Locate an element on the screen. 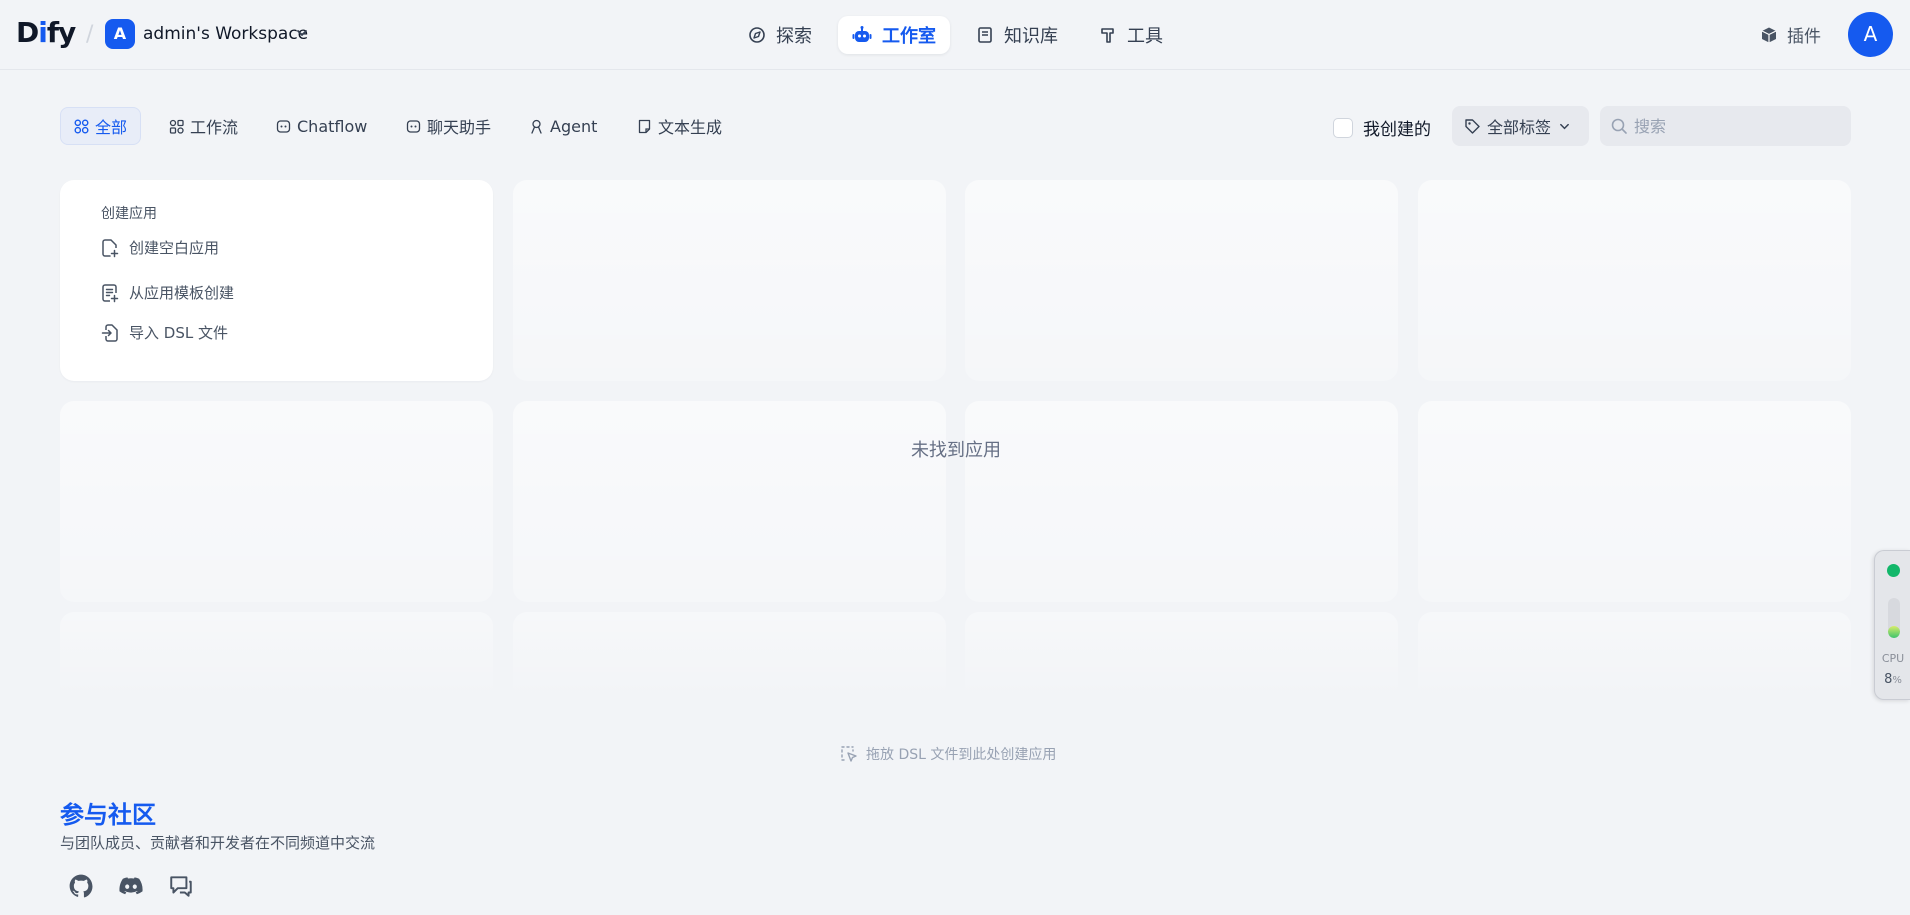 The width and height of the screenshot is (1910, 915). tab-all: 全部 is located at coordinates (101, 126).